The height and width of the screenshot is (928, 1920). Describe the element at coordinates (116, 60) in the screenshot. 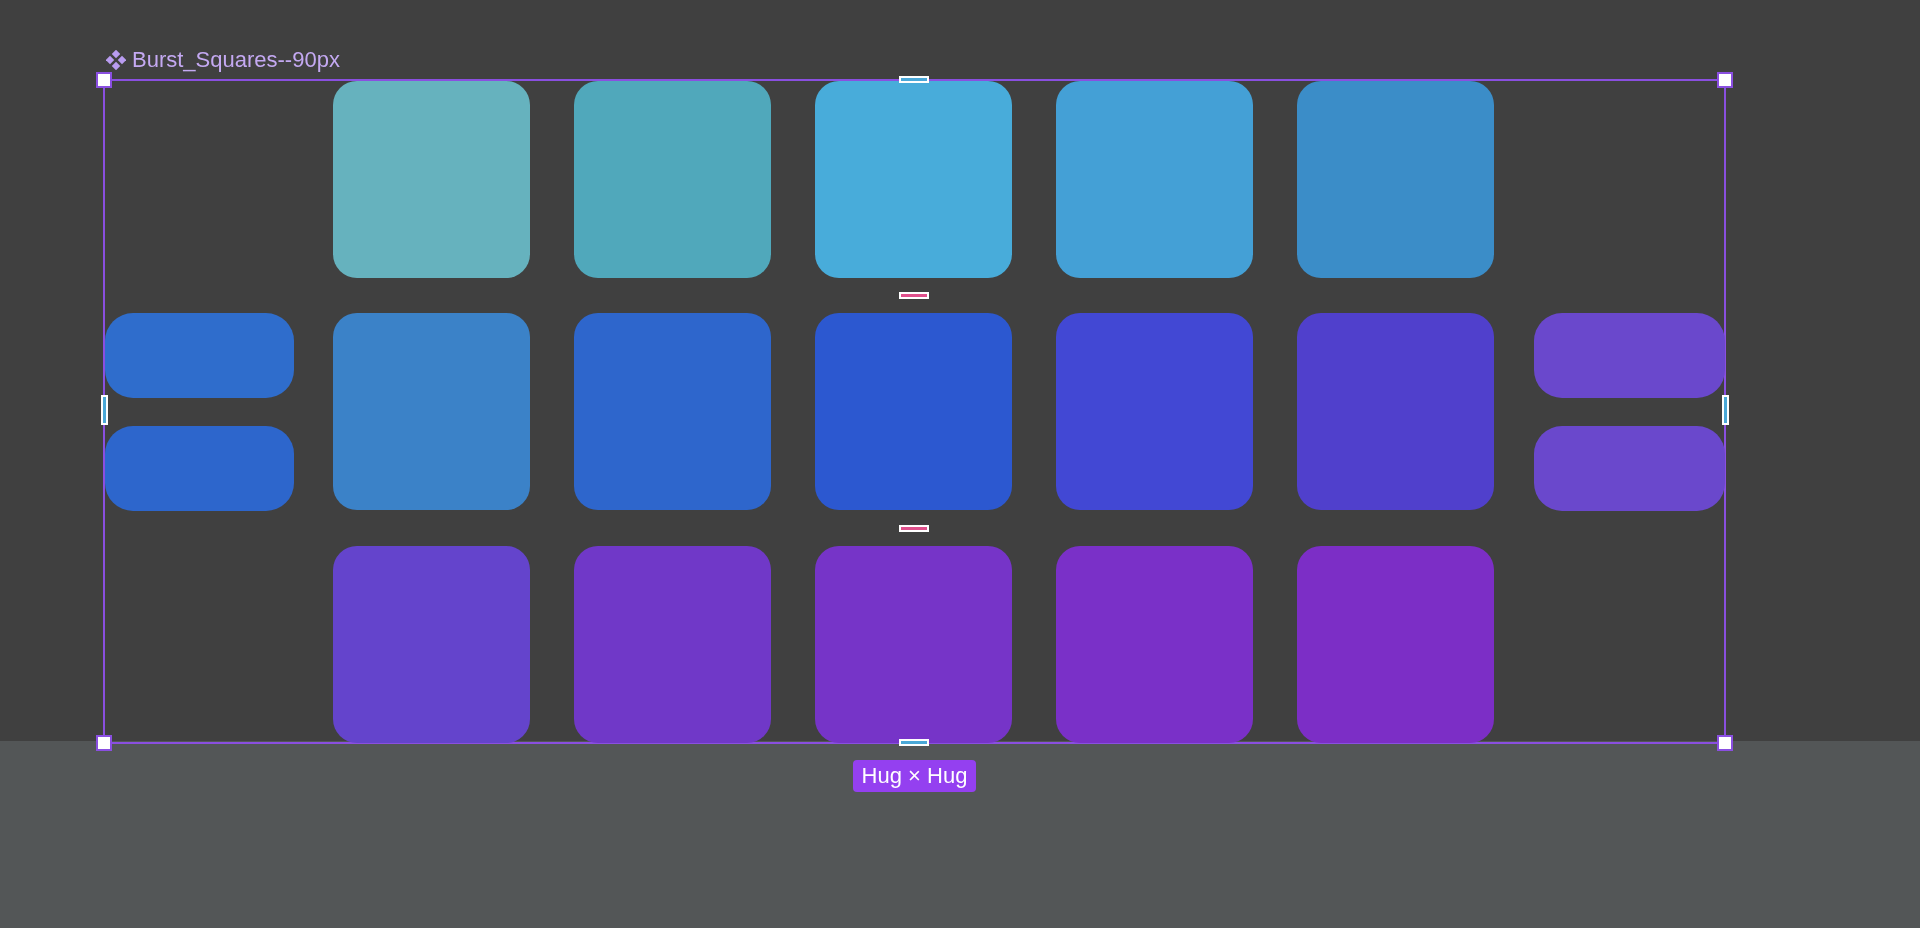

I see `component-icon` at that location.